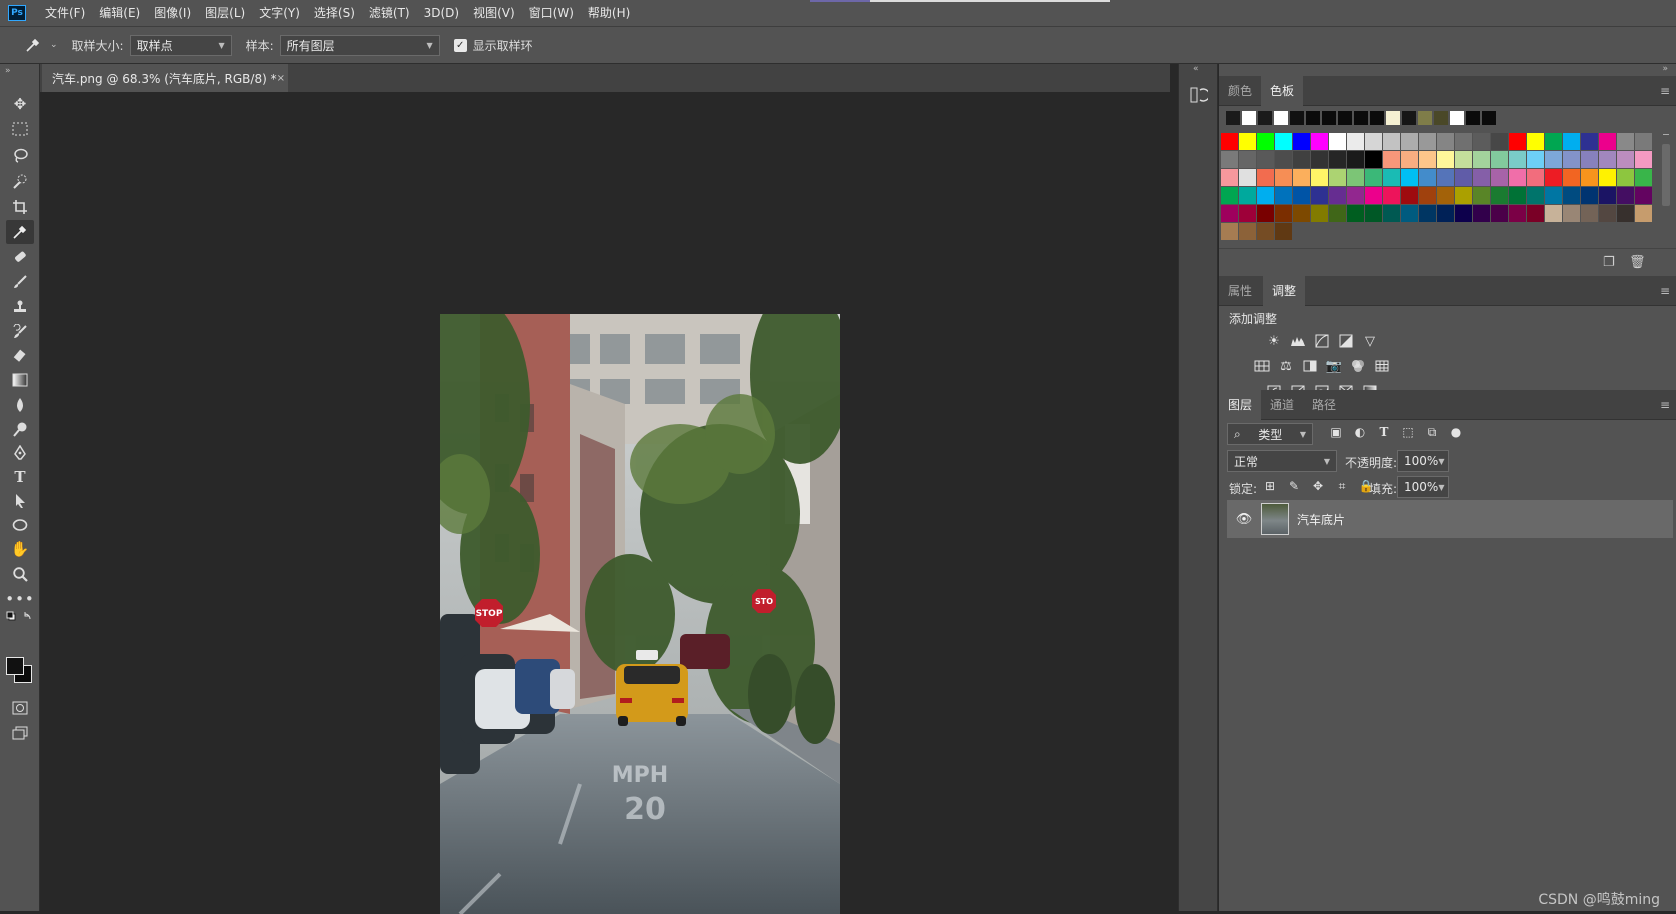 The height and width of the screenshot is (914, 1676). Describe the element at coordinates (1609, 262) in the screenshot. I see `new-swatch-icon: ❐` at that location.